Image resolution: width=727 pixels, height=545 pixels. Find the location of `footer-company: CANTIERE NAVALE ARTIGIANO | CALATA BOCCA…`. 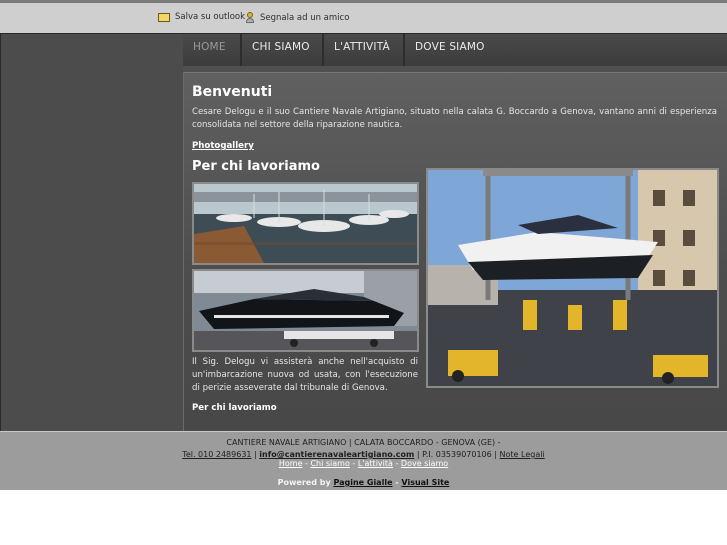

footer-company: CANTIERE NAVALE ARTIGIANO | CALATA BOCCA… is located at coordinates (363, 442).